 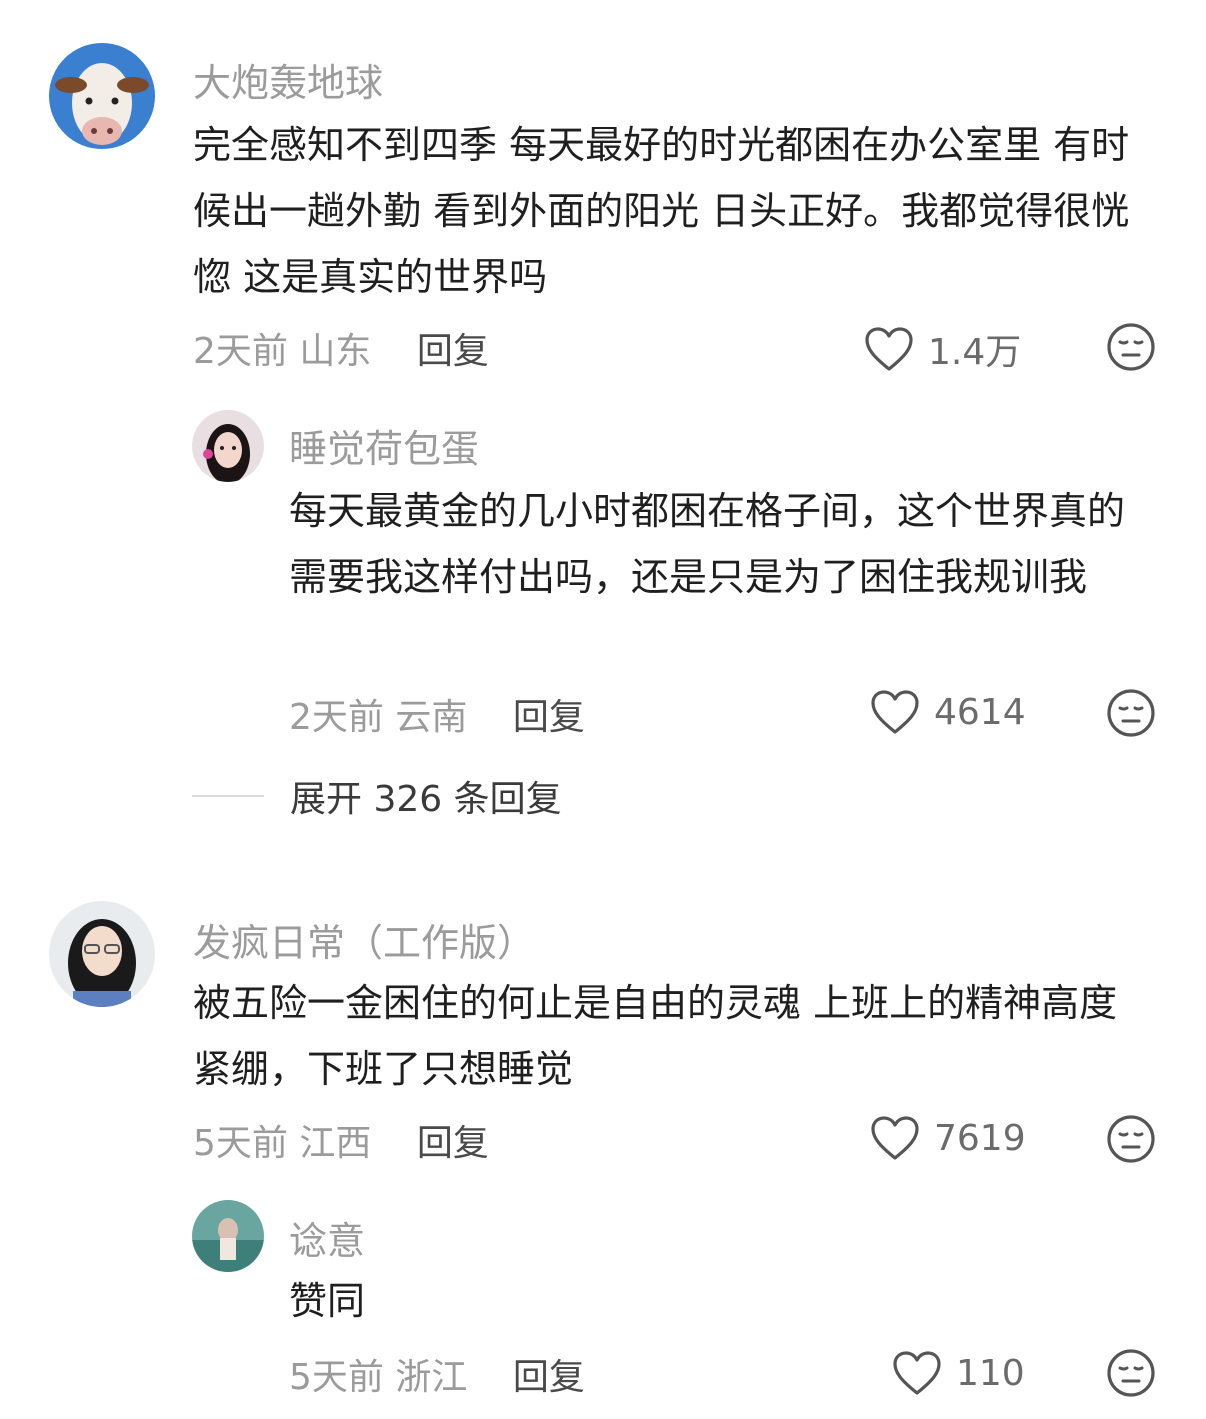 I want to click on like-count: 7619, so click(x=980, y=1138).